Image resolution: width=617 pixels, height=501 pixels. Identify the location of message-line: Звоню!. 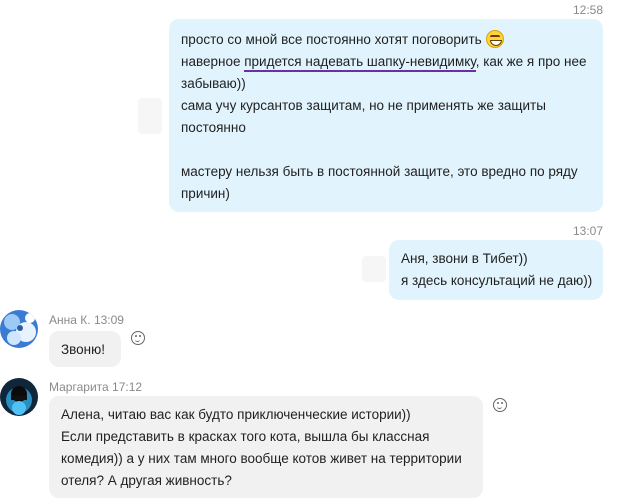
(83, 349).